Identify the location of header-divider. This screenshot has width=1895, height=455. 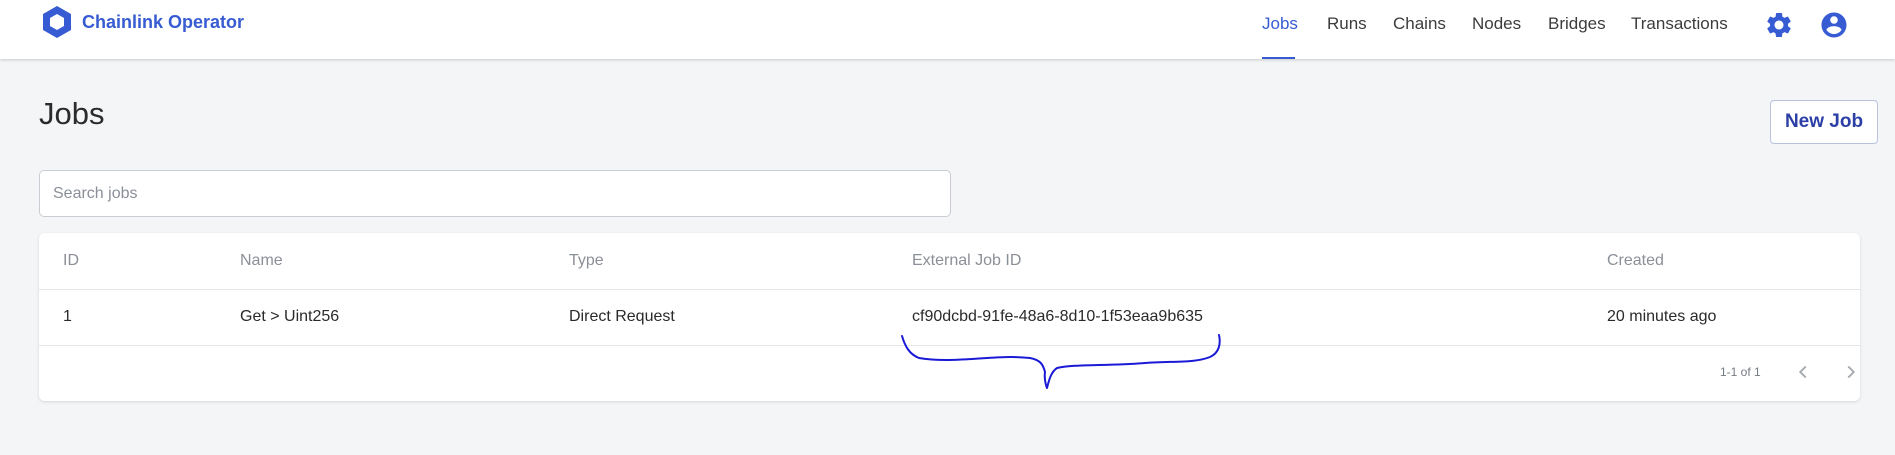
(949, 289).